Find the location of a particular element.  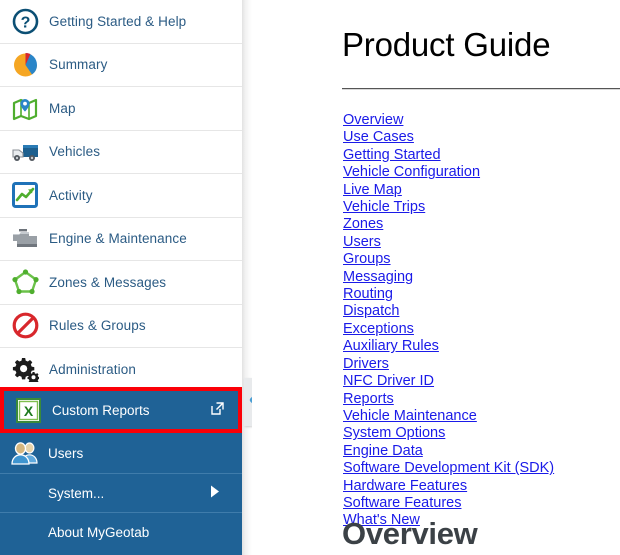

submenu-item-custom-reports: X Custom Reports is located at coordinates (121, 410).